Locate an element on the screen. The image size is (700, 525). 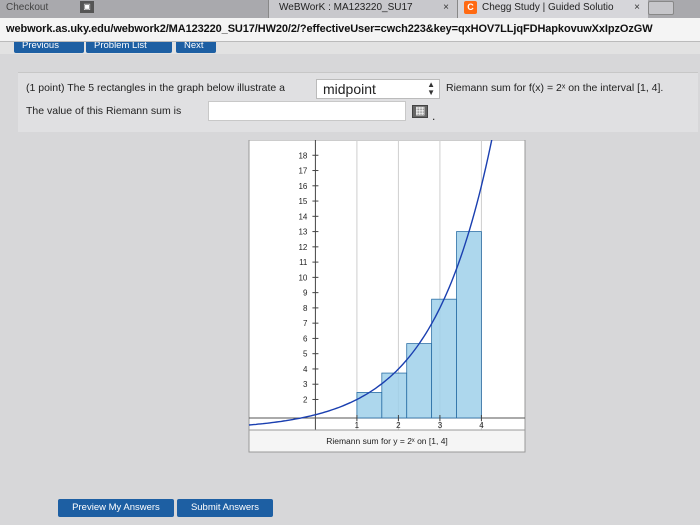
y-tick-label: 3 is located at coordinates (305, 384).